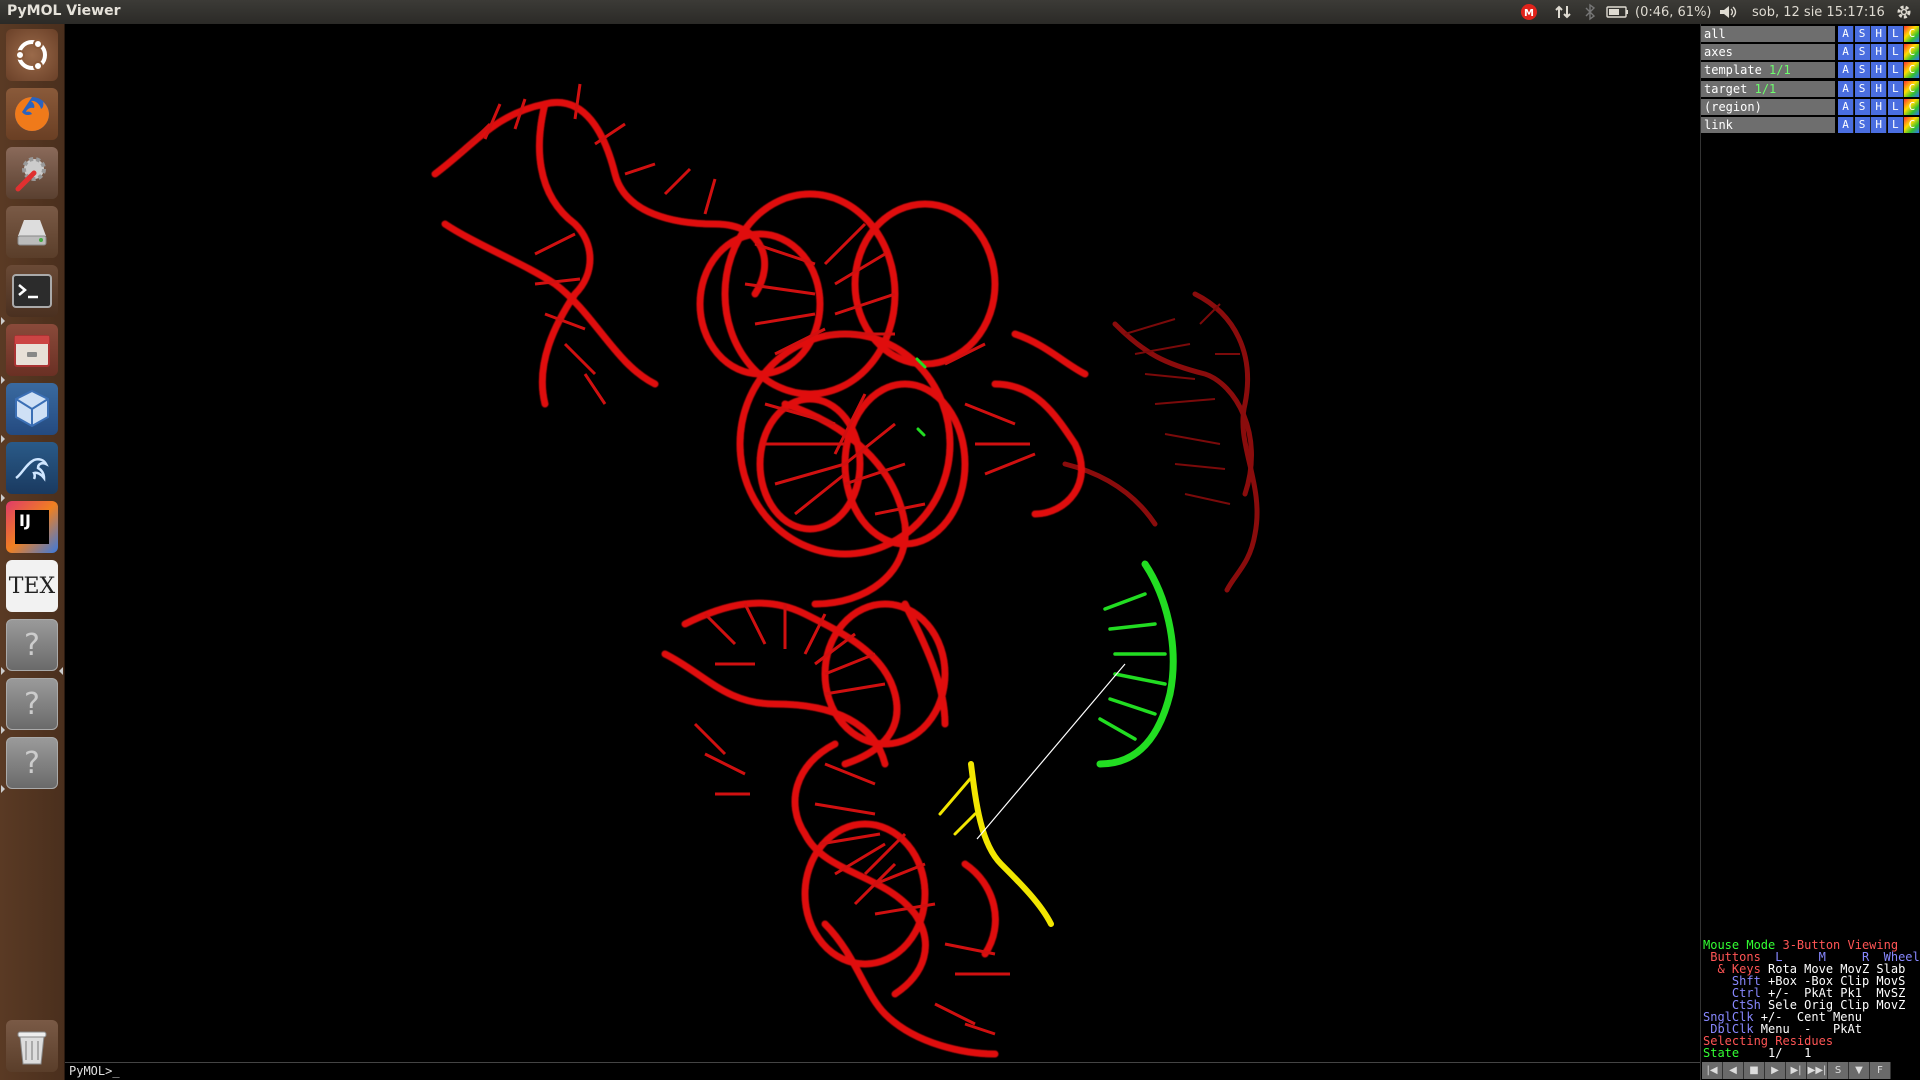  Describe the element at coordinates (882, 1071) in the screenshot. I see `command-input: PyMOL>_` at that location.